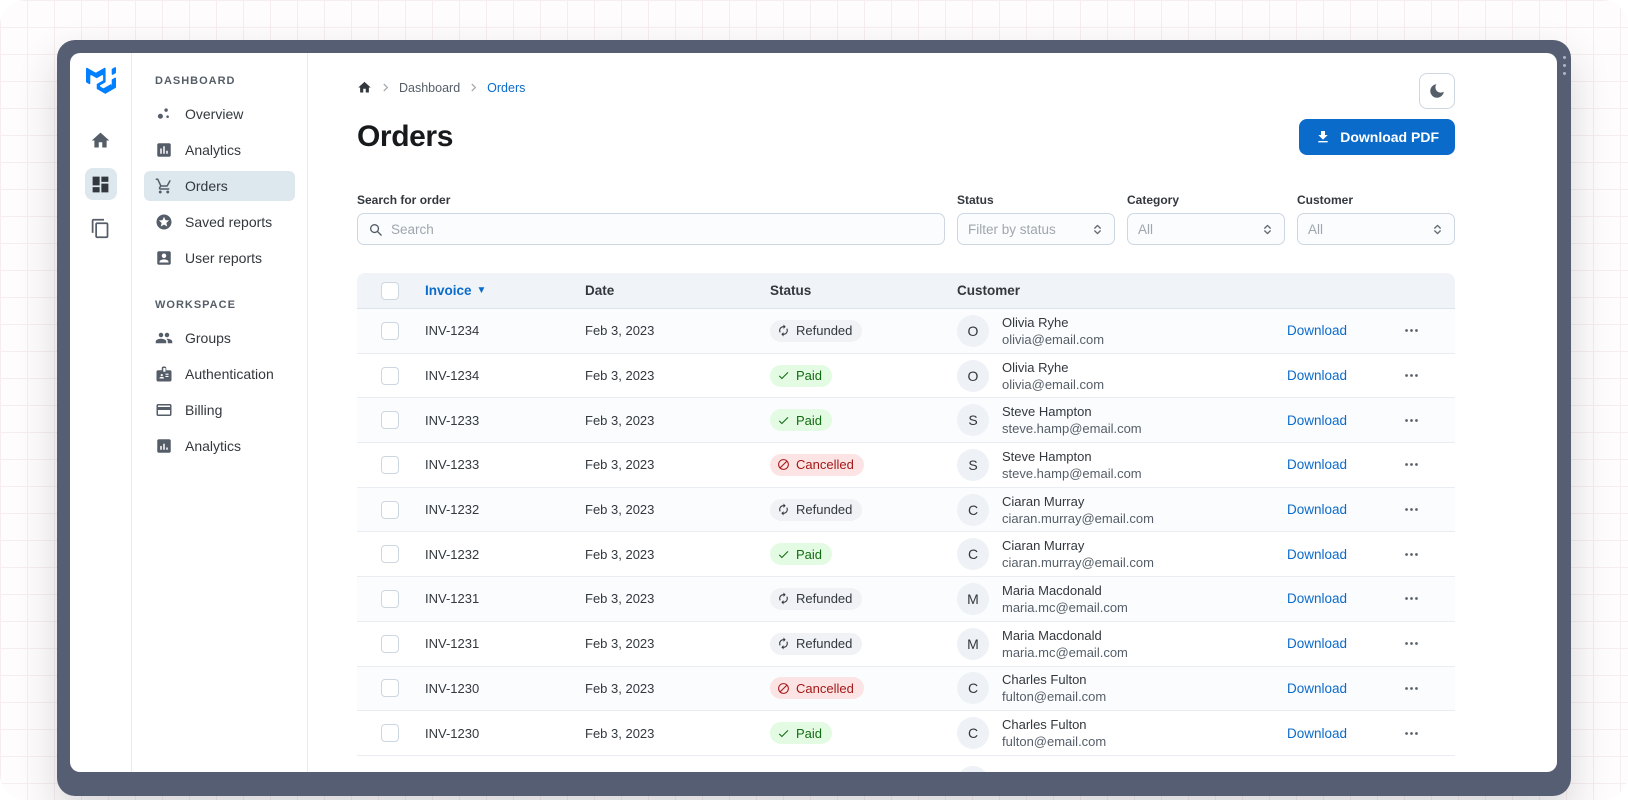 This screenshot has height=800, width=1628. Describe the element at coordinates (390, 290) in the screenshot. I see `select-all-checkbox` at that location.